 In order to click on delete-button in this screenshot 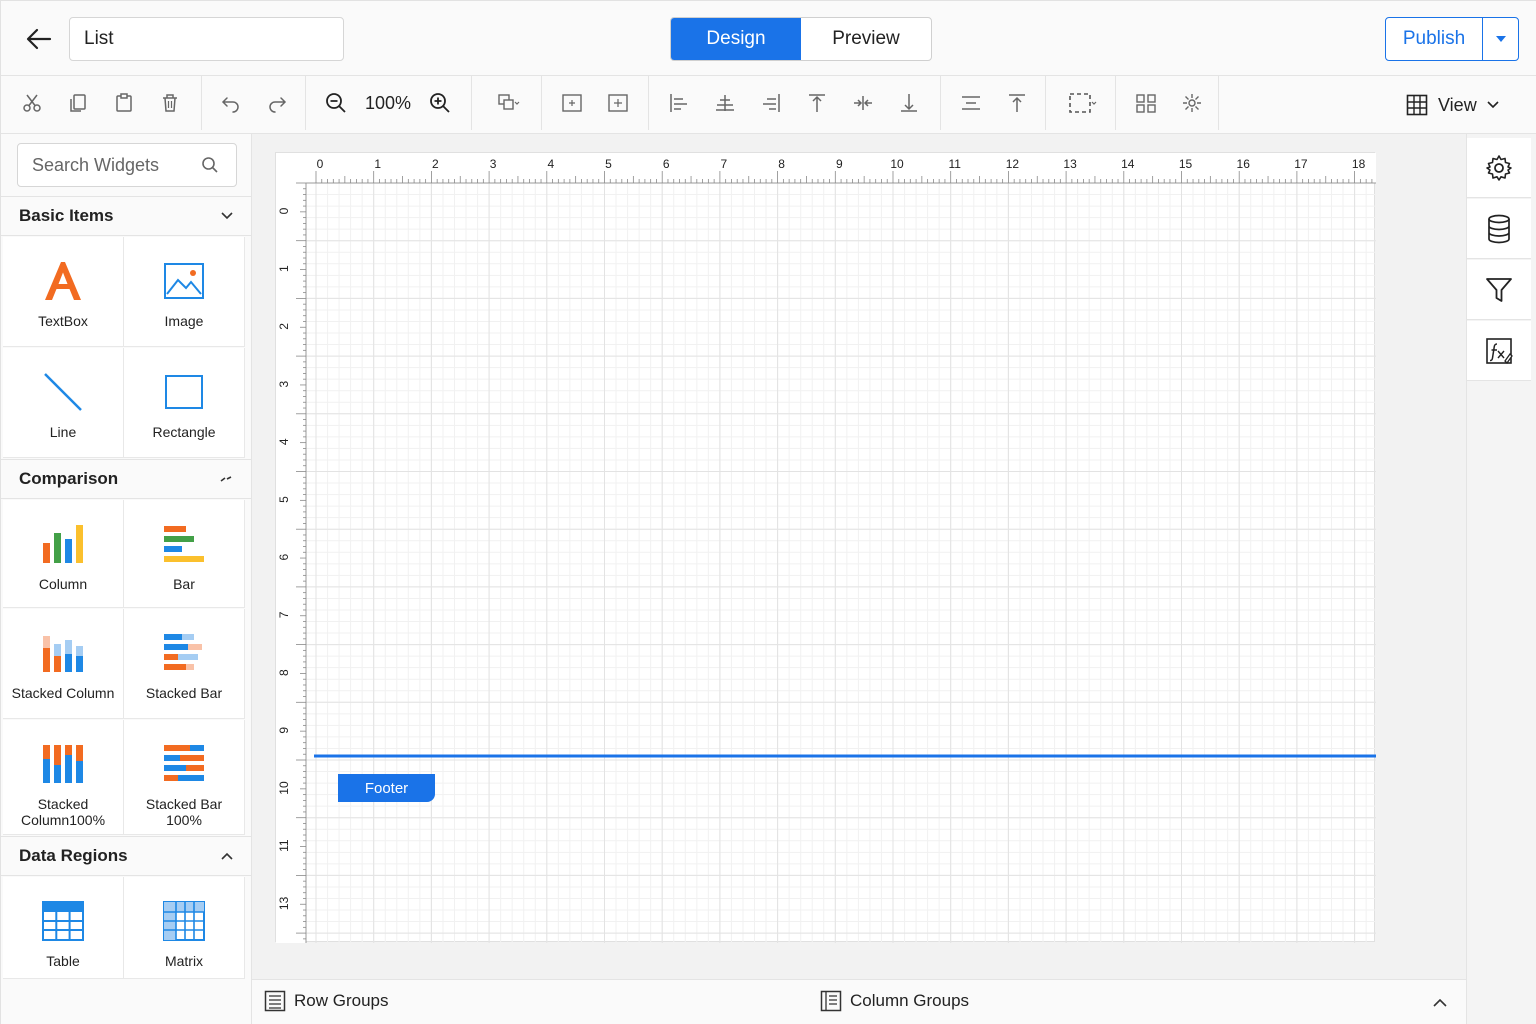, I will do `click(170, 103)`.